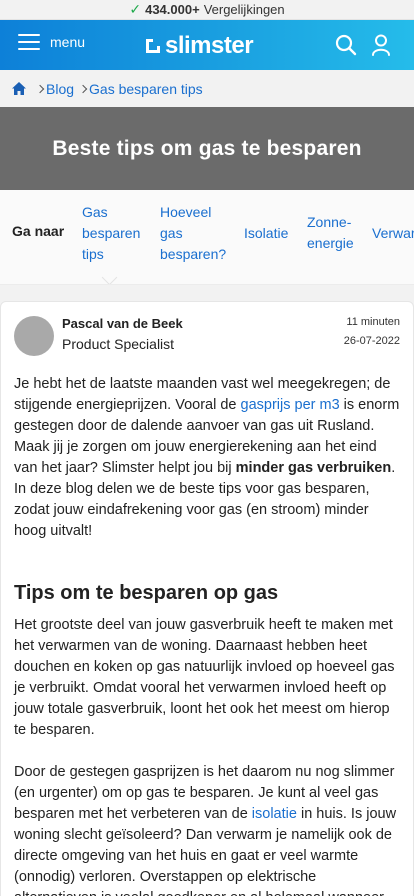 Image resolution: width=414 pixels, height=896 pixels. Describe the element at coordinates (172, 9) in the screenshot. I see `comparison-count: 434.000+` at that location.